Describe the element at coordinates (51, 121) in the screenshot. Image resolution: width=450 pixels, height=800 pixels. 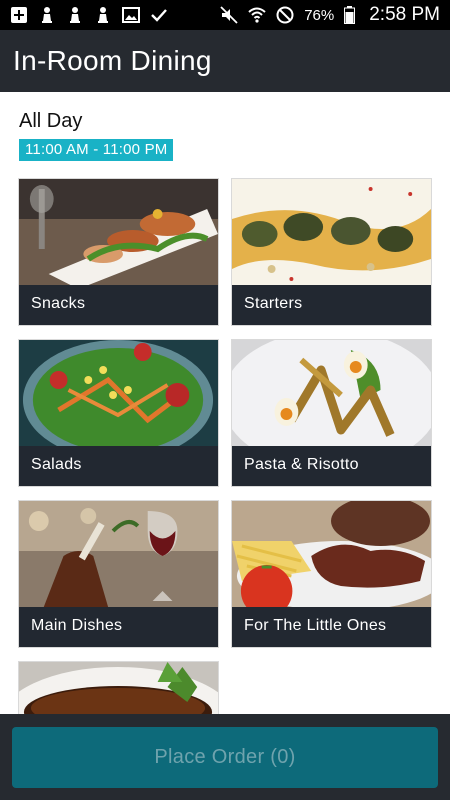
I see `menu-name: All Day` at that location.